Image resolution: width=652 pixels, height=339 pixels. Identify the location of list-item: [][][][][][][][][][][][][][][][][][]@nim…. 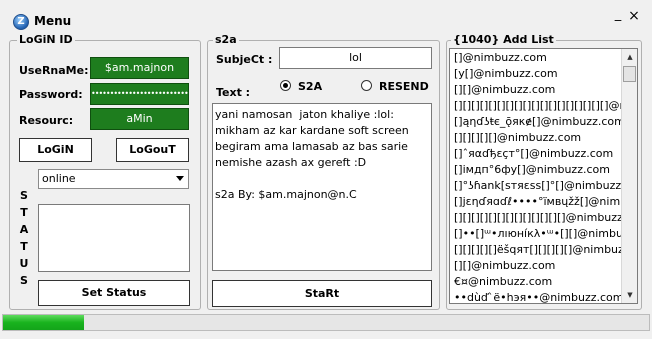
(536, 106).